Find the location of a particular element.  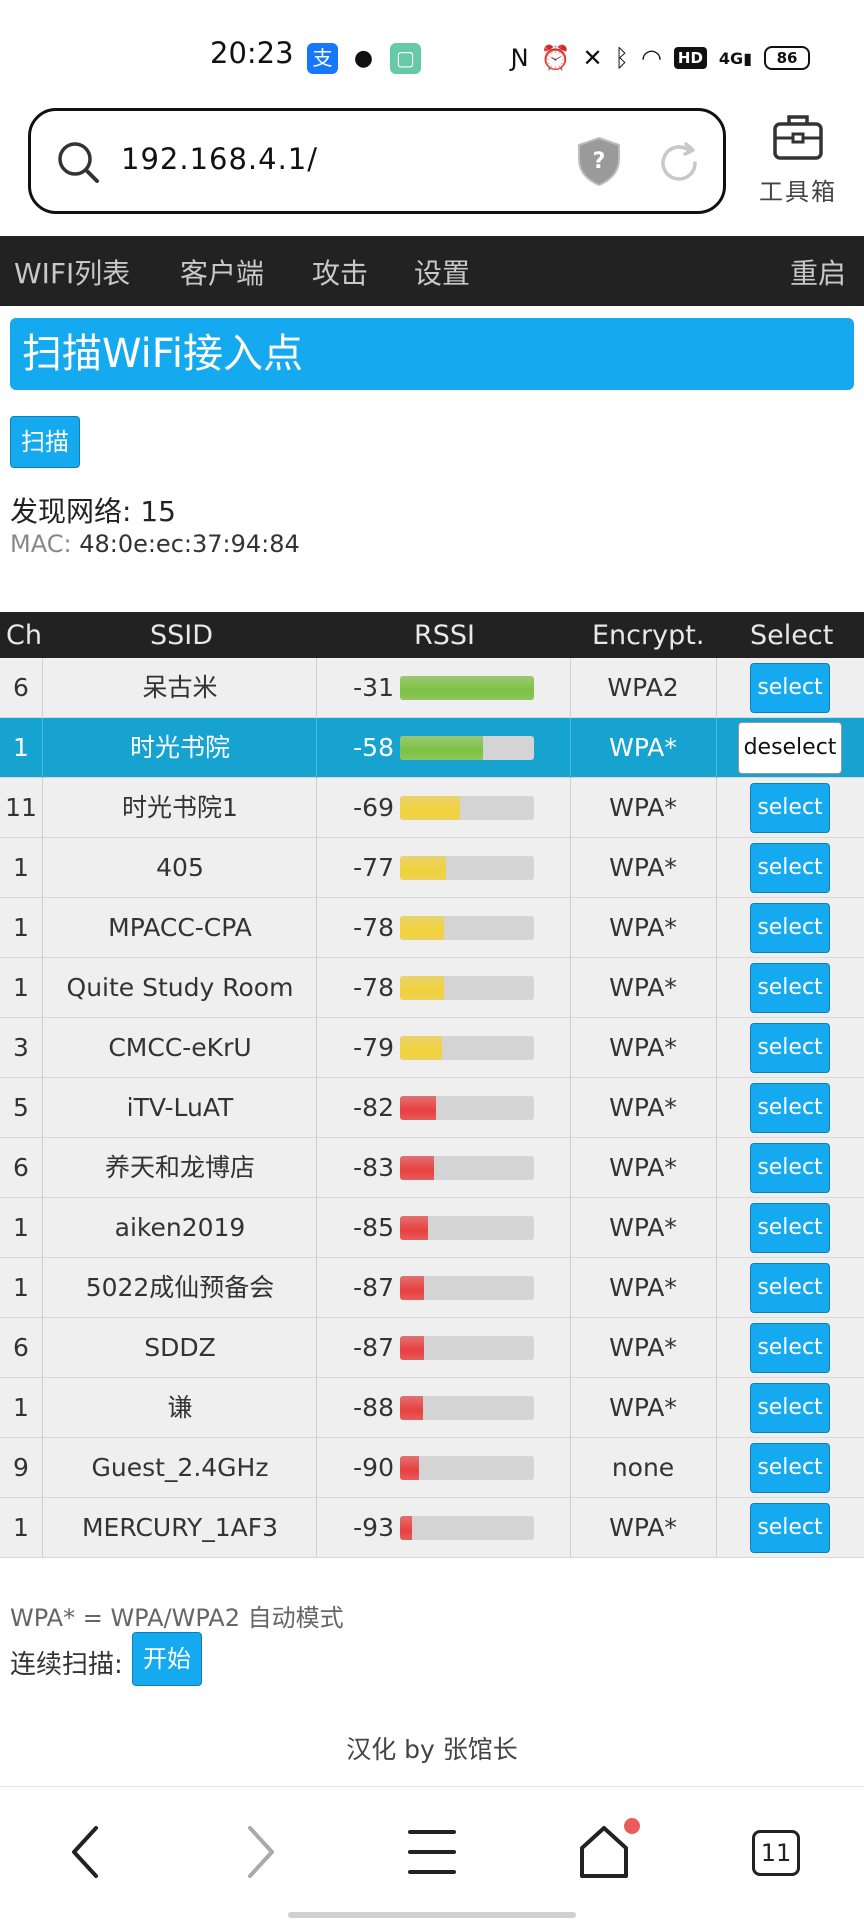

rssi-value: -79 is located at coordinates (373, 1047).